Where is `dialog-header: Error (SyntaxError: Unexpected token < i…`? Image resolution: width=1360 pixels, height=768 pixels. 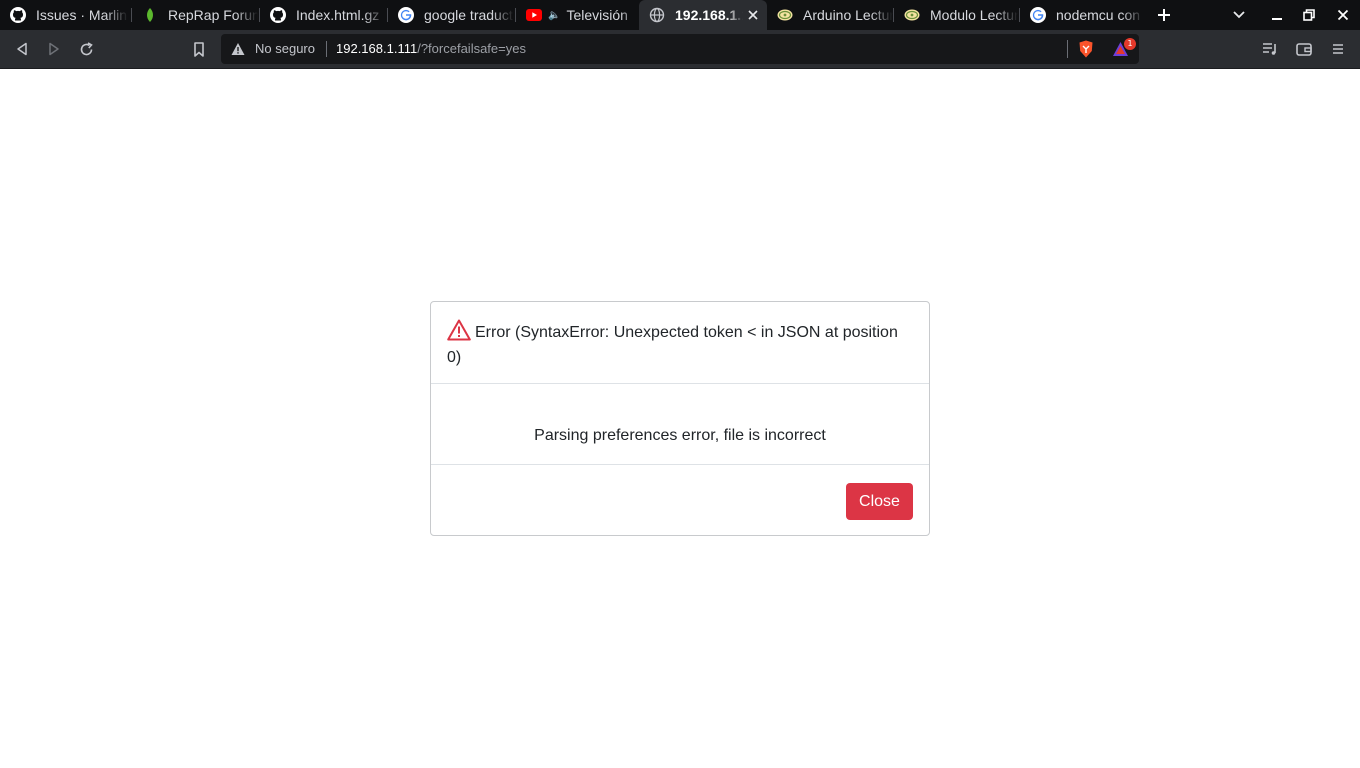 dialog-header: Error (SyntaxError: Unexpected token < i… is located at coordinates (680, 343).